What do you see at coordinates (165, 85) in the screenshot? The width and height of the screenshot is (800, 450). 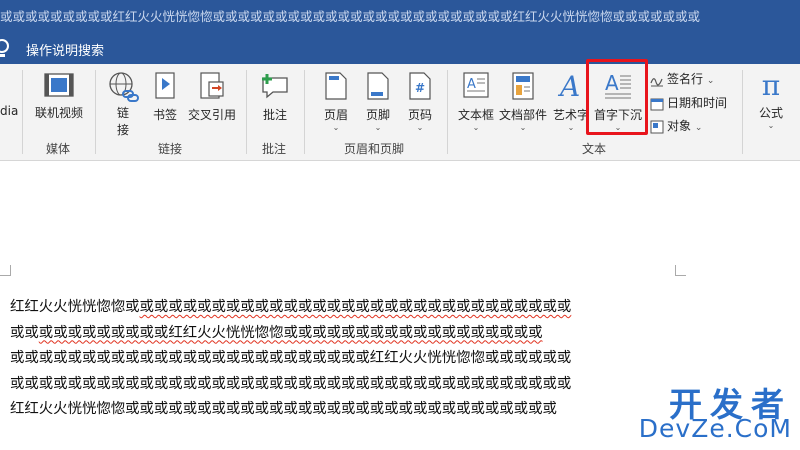 I see `bookmark-icon` at bounding box center [165, 85].